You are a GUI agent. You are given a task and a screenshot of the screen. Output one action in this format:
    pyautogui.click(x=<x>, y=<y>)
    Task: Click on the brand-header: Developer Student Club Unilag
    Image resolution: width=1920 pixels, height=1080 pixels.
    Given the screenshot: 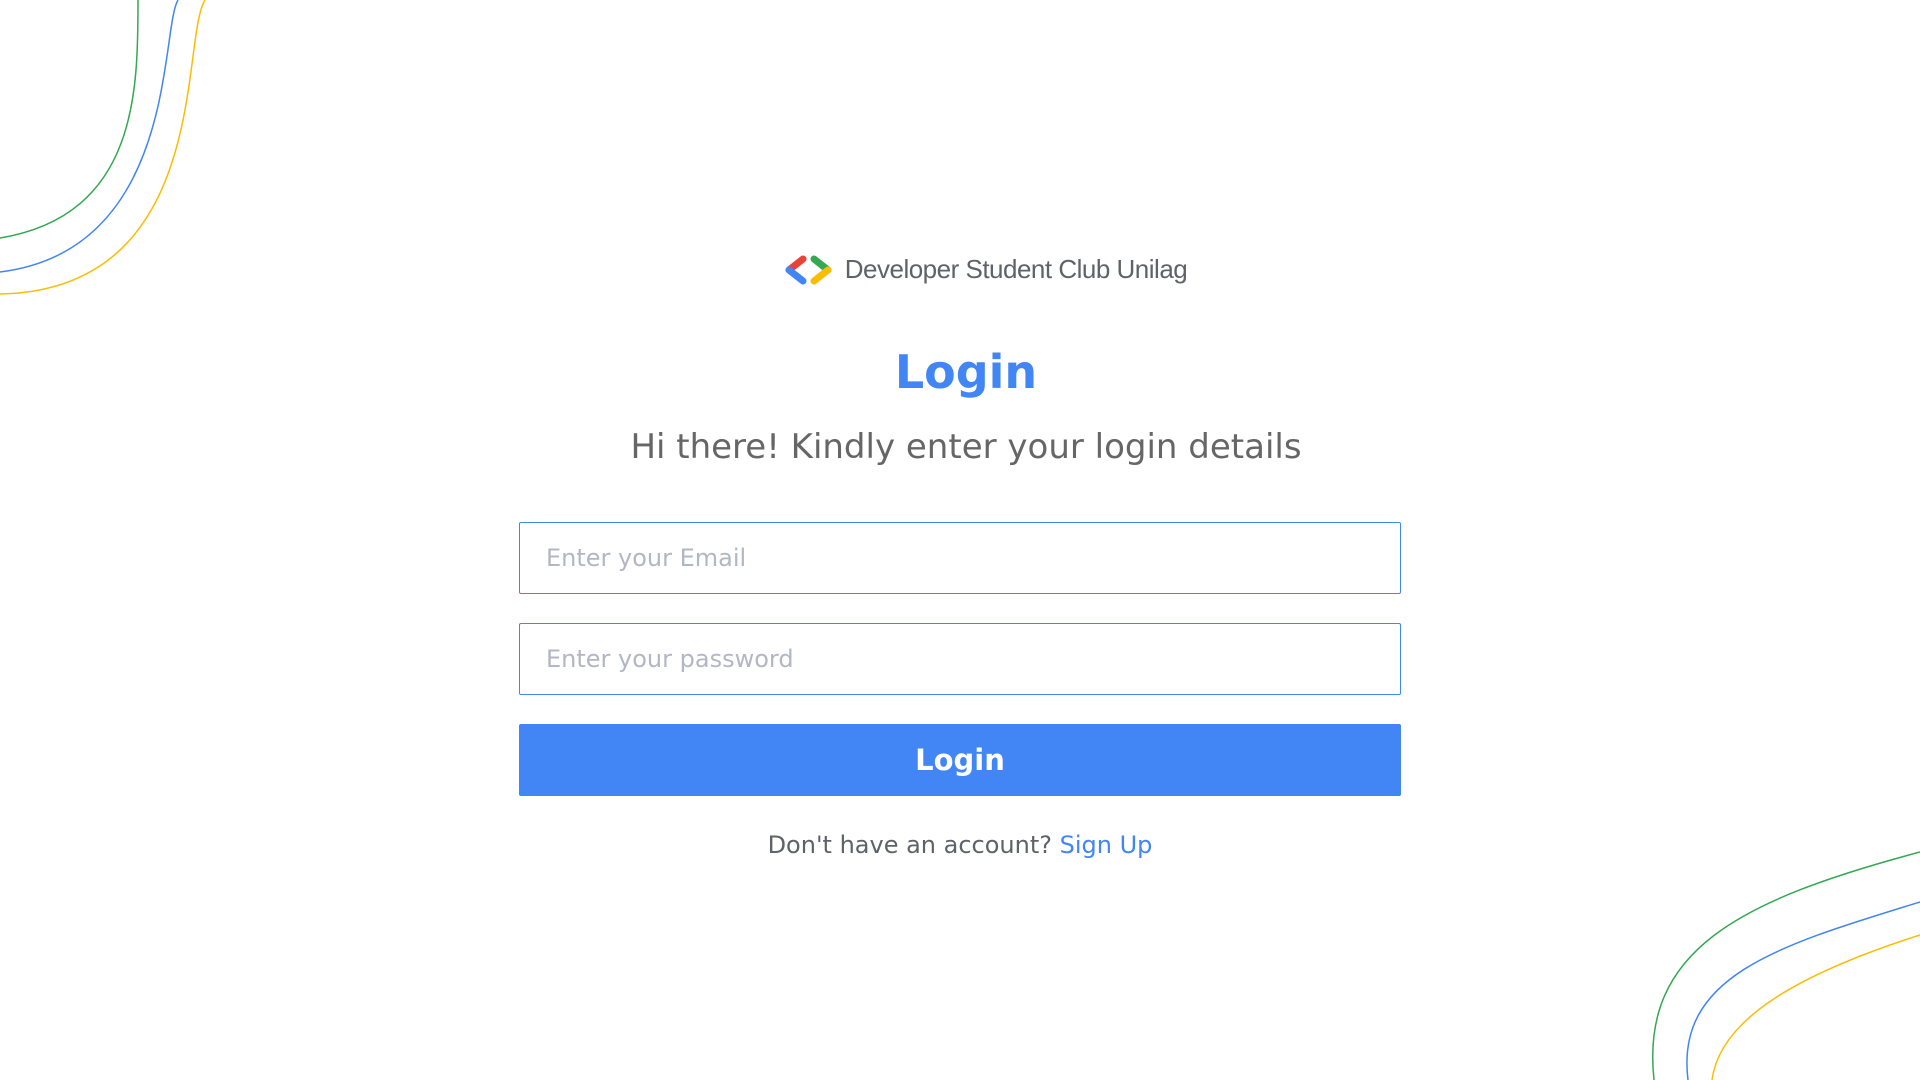 What is the action you would take?
    pyautogui.click(x=960, y=269)
    